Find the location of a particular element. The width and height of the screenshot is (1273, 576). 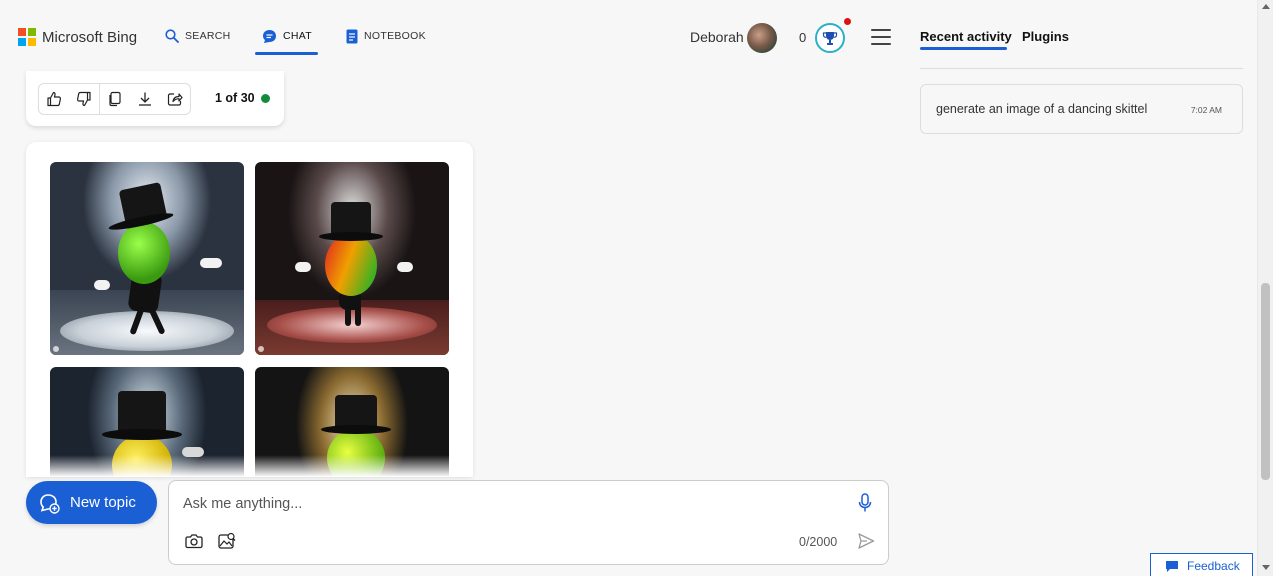

tab-plugins: Plugins is located at coordinates (1045, 36).